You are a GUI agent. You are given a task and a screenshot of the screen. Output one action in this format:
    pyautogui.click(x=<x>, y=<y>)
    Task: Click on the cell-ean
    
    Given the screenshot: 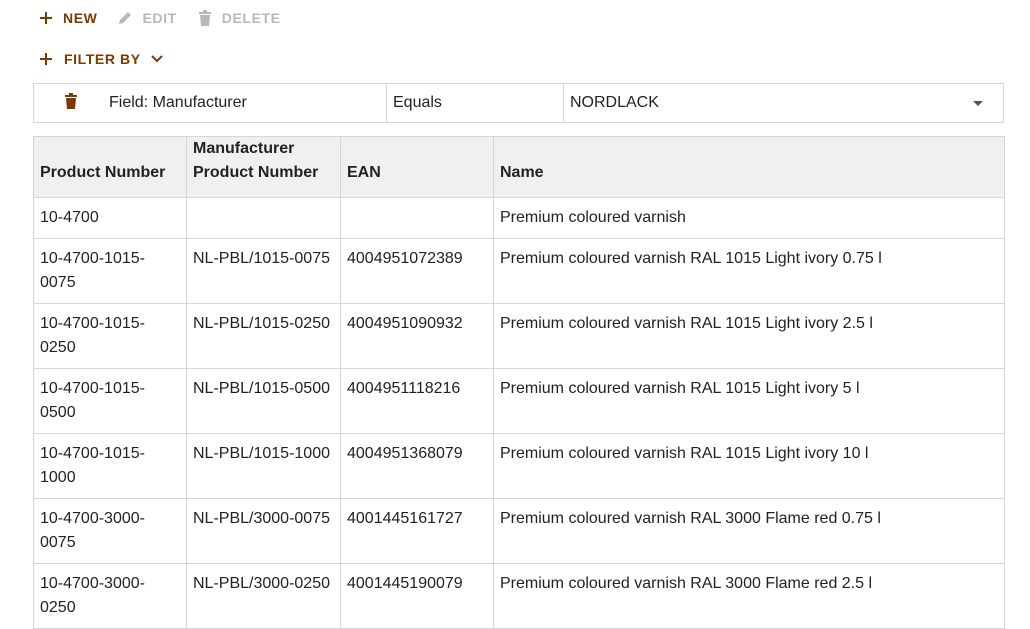 What is the action you would take?
    pyautogui.click(x=417, y=218)
    